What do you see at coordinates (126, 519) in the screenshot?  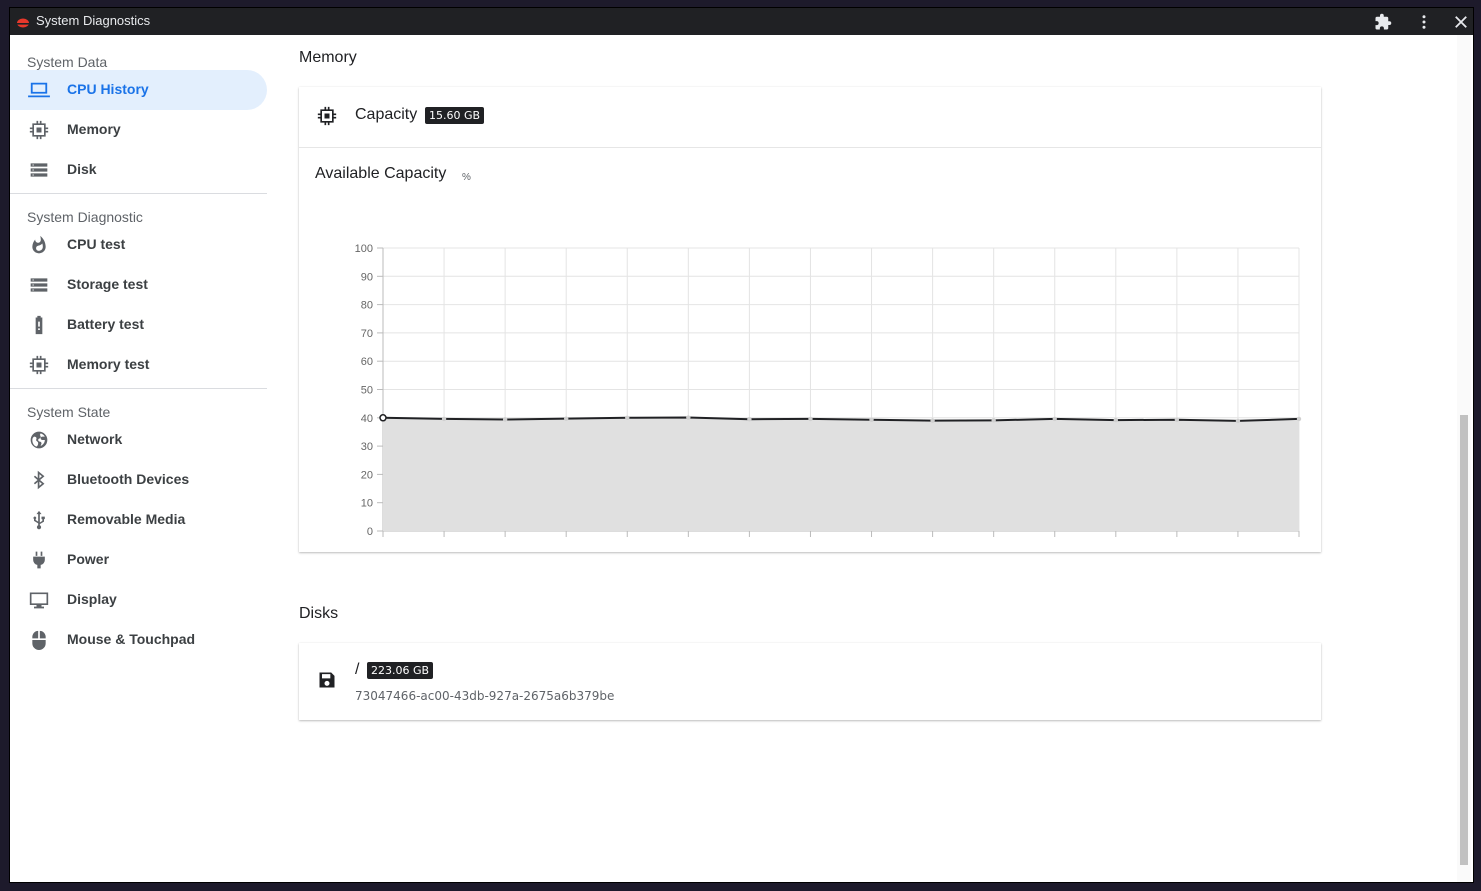 I see `sidebar-item-label: Removable Media` at bounding box center [126, 519].